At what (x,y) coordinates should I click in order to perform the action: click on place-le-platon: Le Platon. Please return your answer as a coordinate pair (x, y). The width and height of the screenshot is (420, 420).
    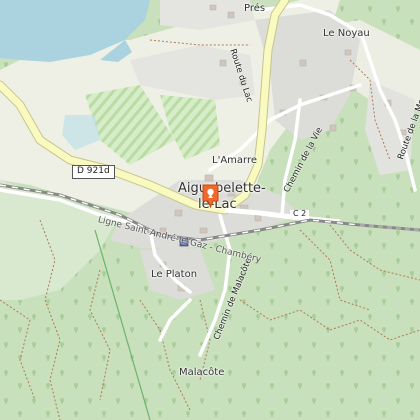
    Looking at the image, I should click on (174, 274).